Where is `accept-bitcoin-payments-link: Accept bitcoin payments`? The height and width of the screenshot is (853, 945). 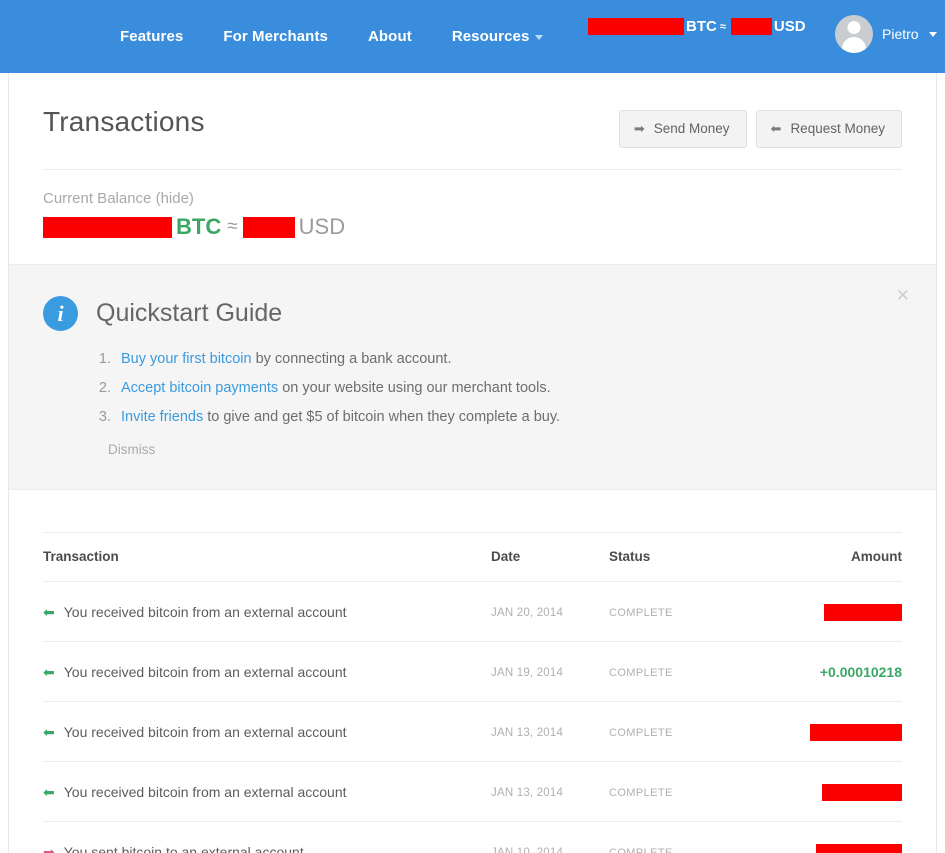 accept-bitcoin-payments-link: Accept bitcoin payments is located at coordinates (199, 388).